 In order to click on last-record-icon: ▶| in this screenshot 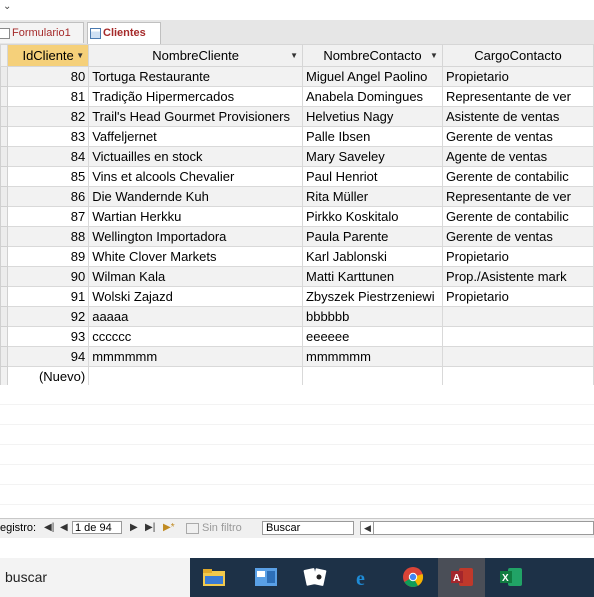, I will do `click(150, 527)`.